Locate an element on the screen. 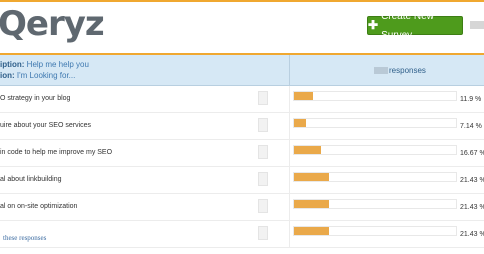 The width and height of the screenshot is (484, 254). these-responses-link: these responses is located at coordinates (24, 238).